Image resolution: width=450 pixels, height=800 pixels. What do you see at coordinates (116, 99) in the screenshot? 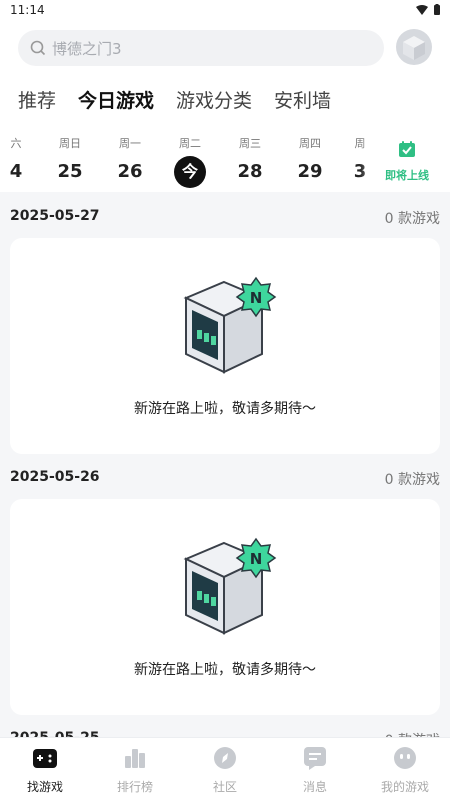
I see `tab-today-games: 今日游戏` at bounding box center [116, 99].